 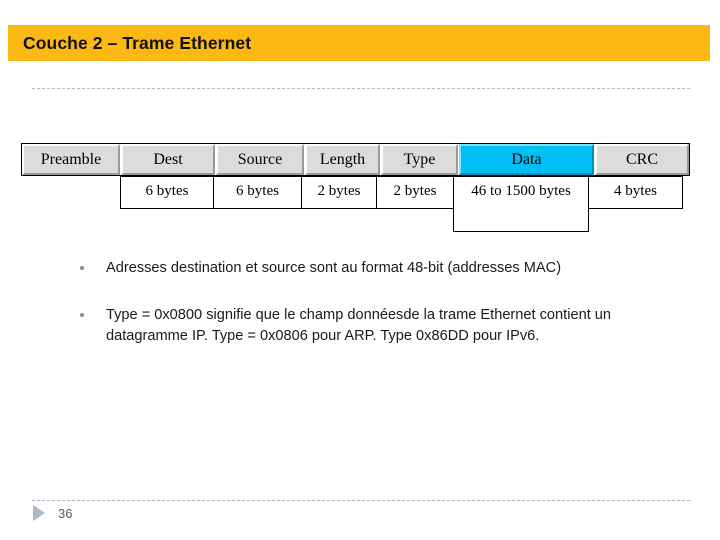 I want to click on frame-field-label: Dest, so click(x=168, y=159).